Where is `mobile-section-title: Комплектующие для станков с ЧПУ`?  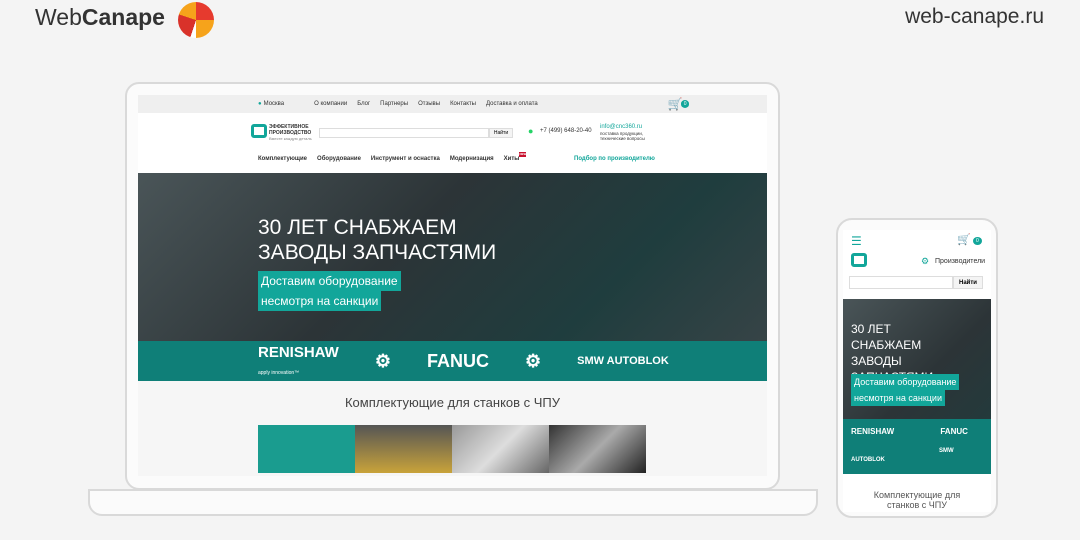
mobile-section-title: Комплектующие для станков с ЧПУ is located at coordinates (917, 500).